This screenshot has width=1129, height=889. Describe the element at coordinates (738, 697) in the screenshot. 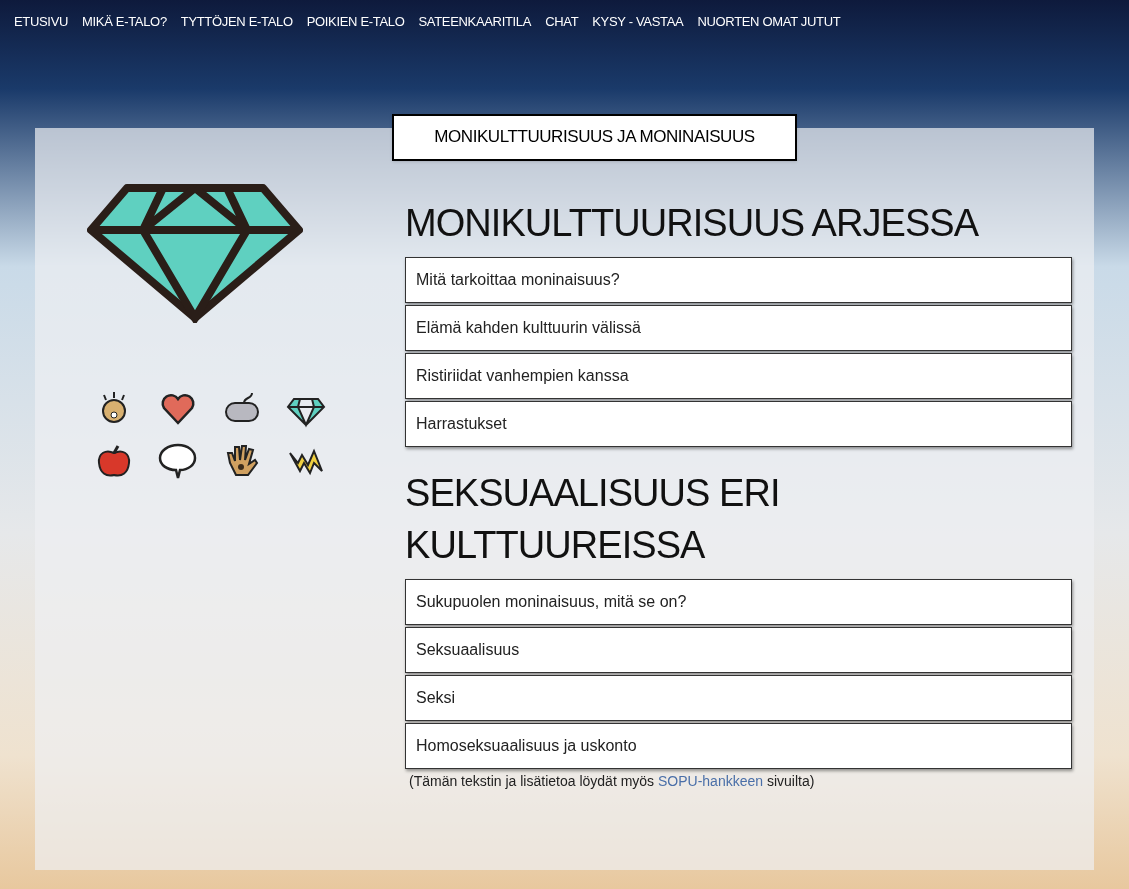

I see `topic-link: Seksi` at that location.